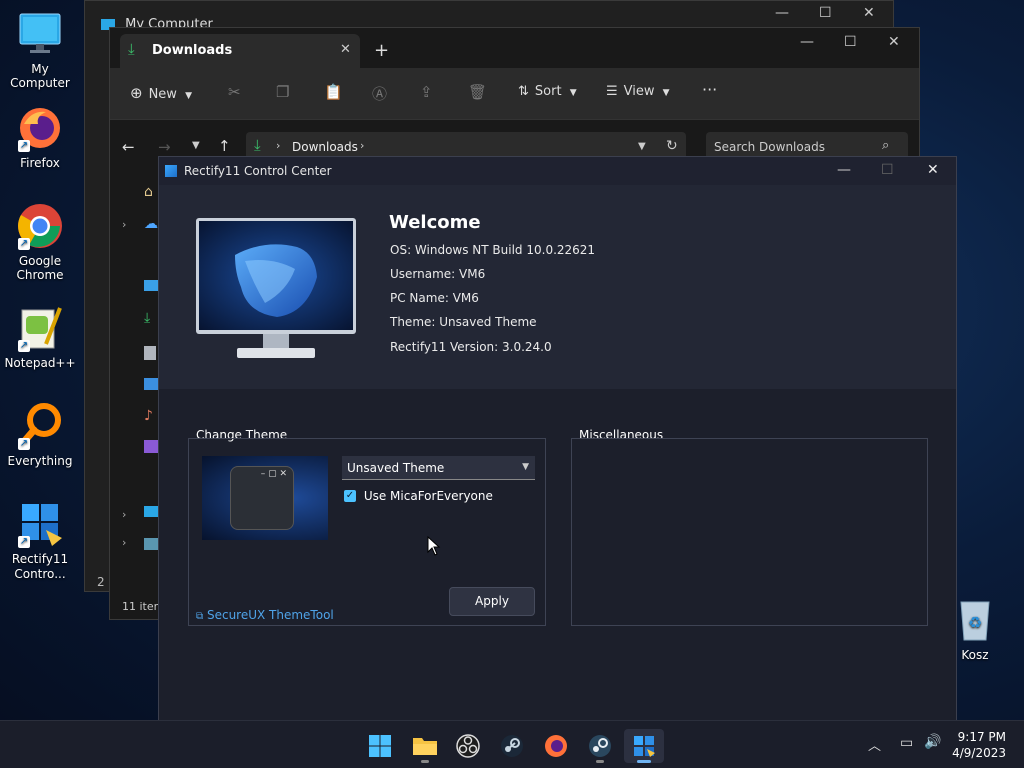 The width and height of the screenshot is (1024, 768). What do you see at coordinates (381, 50) in the screenshot?
I see `new-tab-button: +` at bounding box center [381, 50].